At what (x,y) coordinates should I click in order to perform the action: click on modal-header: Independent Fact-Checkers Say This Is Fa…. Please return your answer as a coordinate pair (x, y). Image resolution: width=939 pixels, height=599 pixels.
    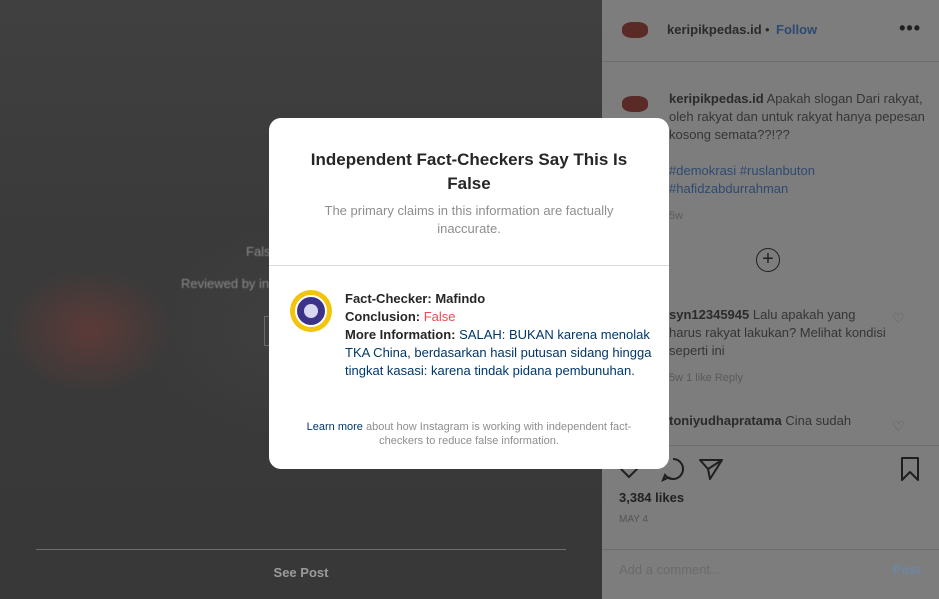
    Looking at the image, I should click on (469, 192).